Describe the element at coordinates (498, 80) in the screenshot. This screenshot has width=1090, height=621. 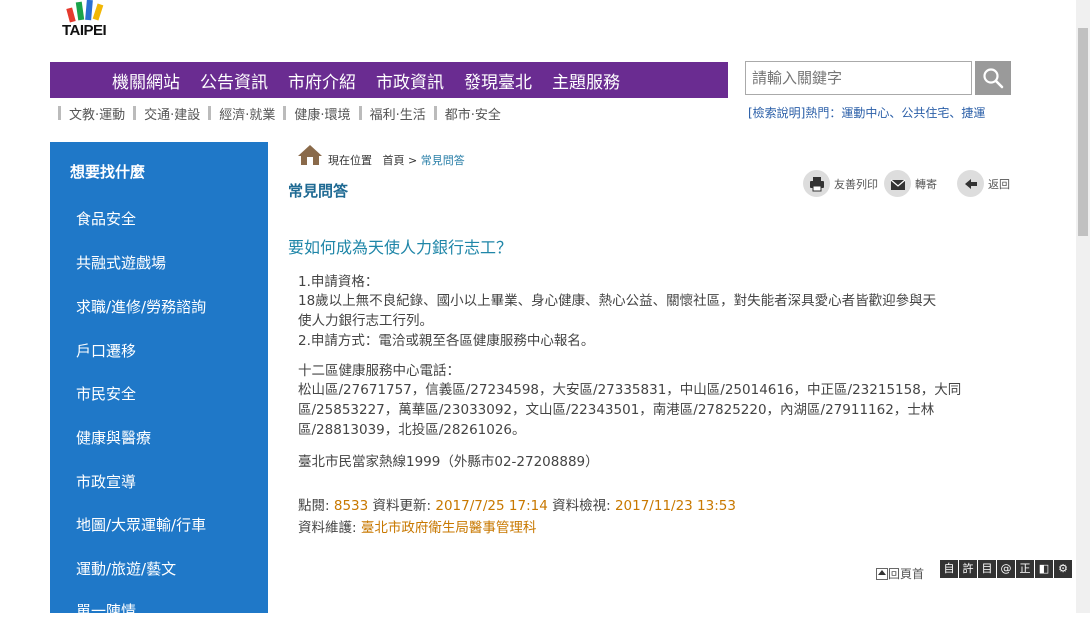
I see `nav-discover-taipei: 發現臺北` at that location.